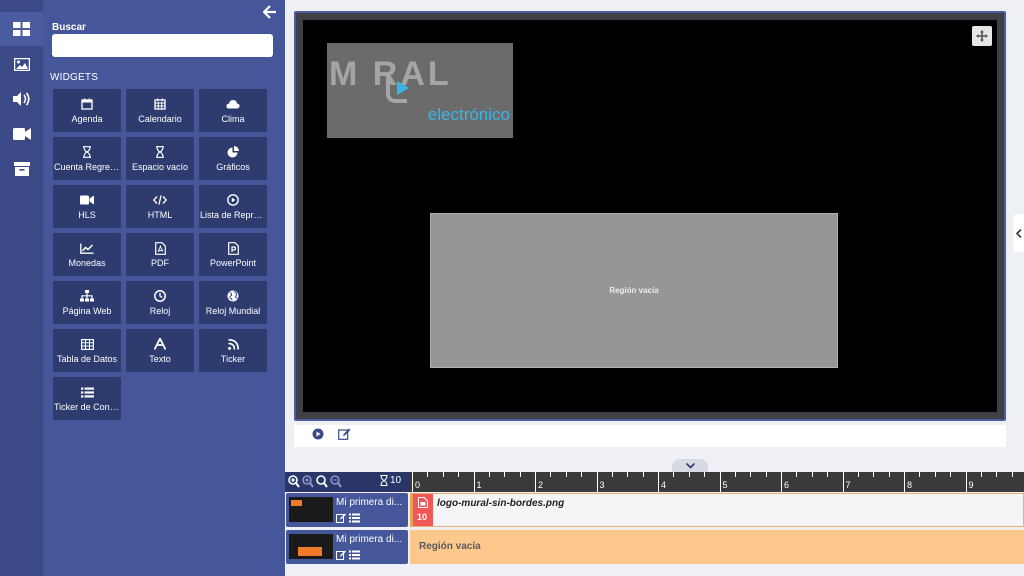 The height and width of the screenshot is (576, 1024). I want to click on play-circle-icon, so click(233, 200).